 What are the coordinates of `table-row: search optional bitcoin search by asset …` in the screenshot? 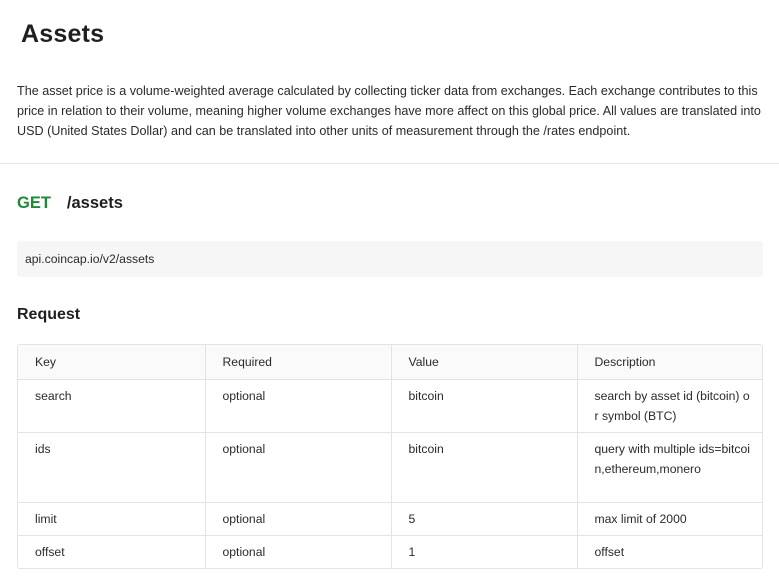 It's located at (390, 406).